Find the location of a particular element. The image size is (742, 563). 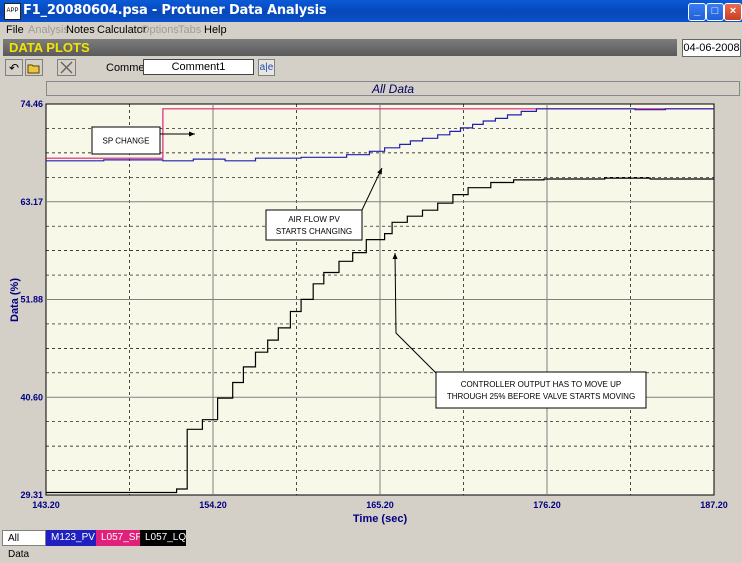

annotation-controller-output-box is located at coordinates (541, 390).